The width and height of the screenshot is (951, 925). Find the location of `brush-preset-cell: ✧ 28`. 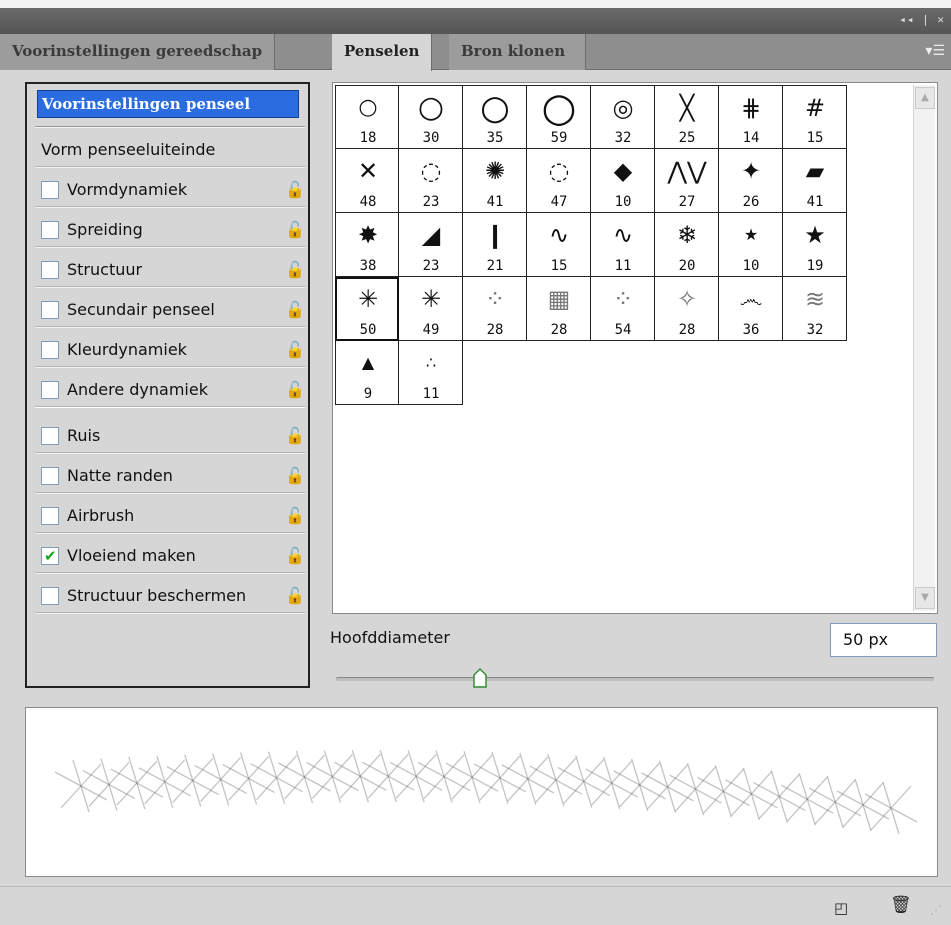

brush-preset-cell: ✧ 28 is located at coordinates (687, 309).